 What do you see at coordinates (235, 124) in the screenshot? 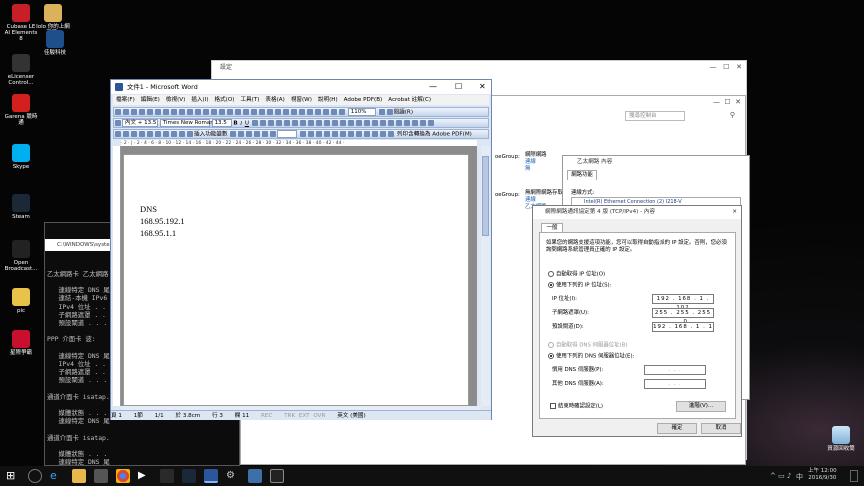
I see `bold-button: B` at bounding box center [235, 124].